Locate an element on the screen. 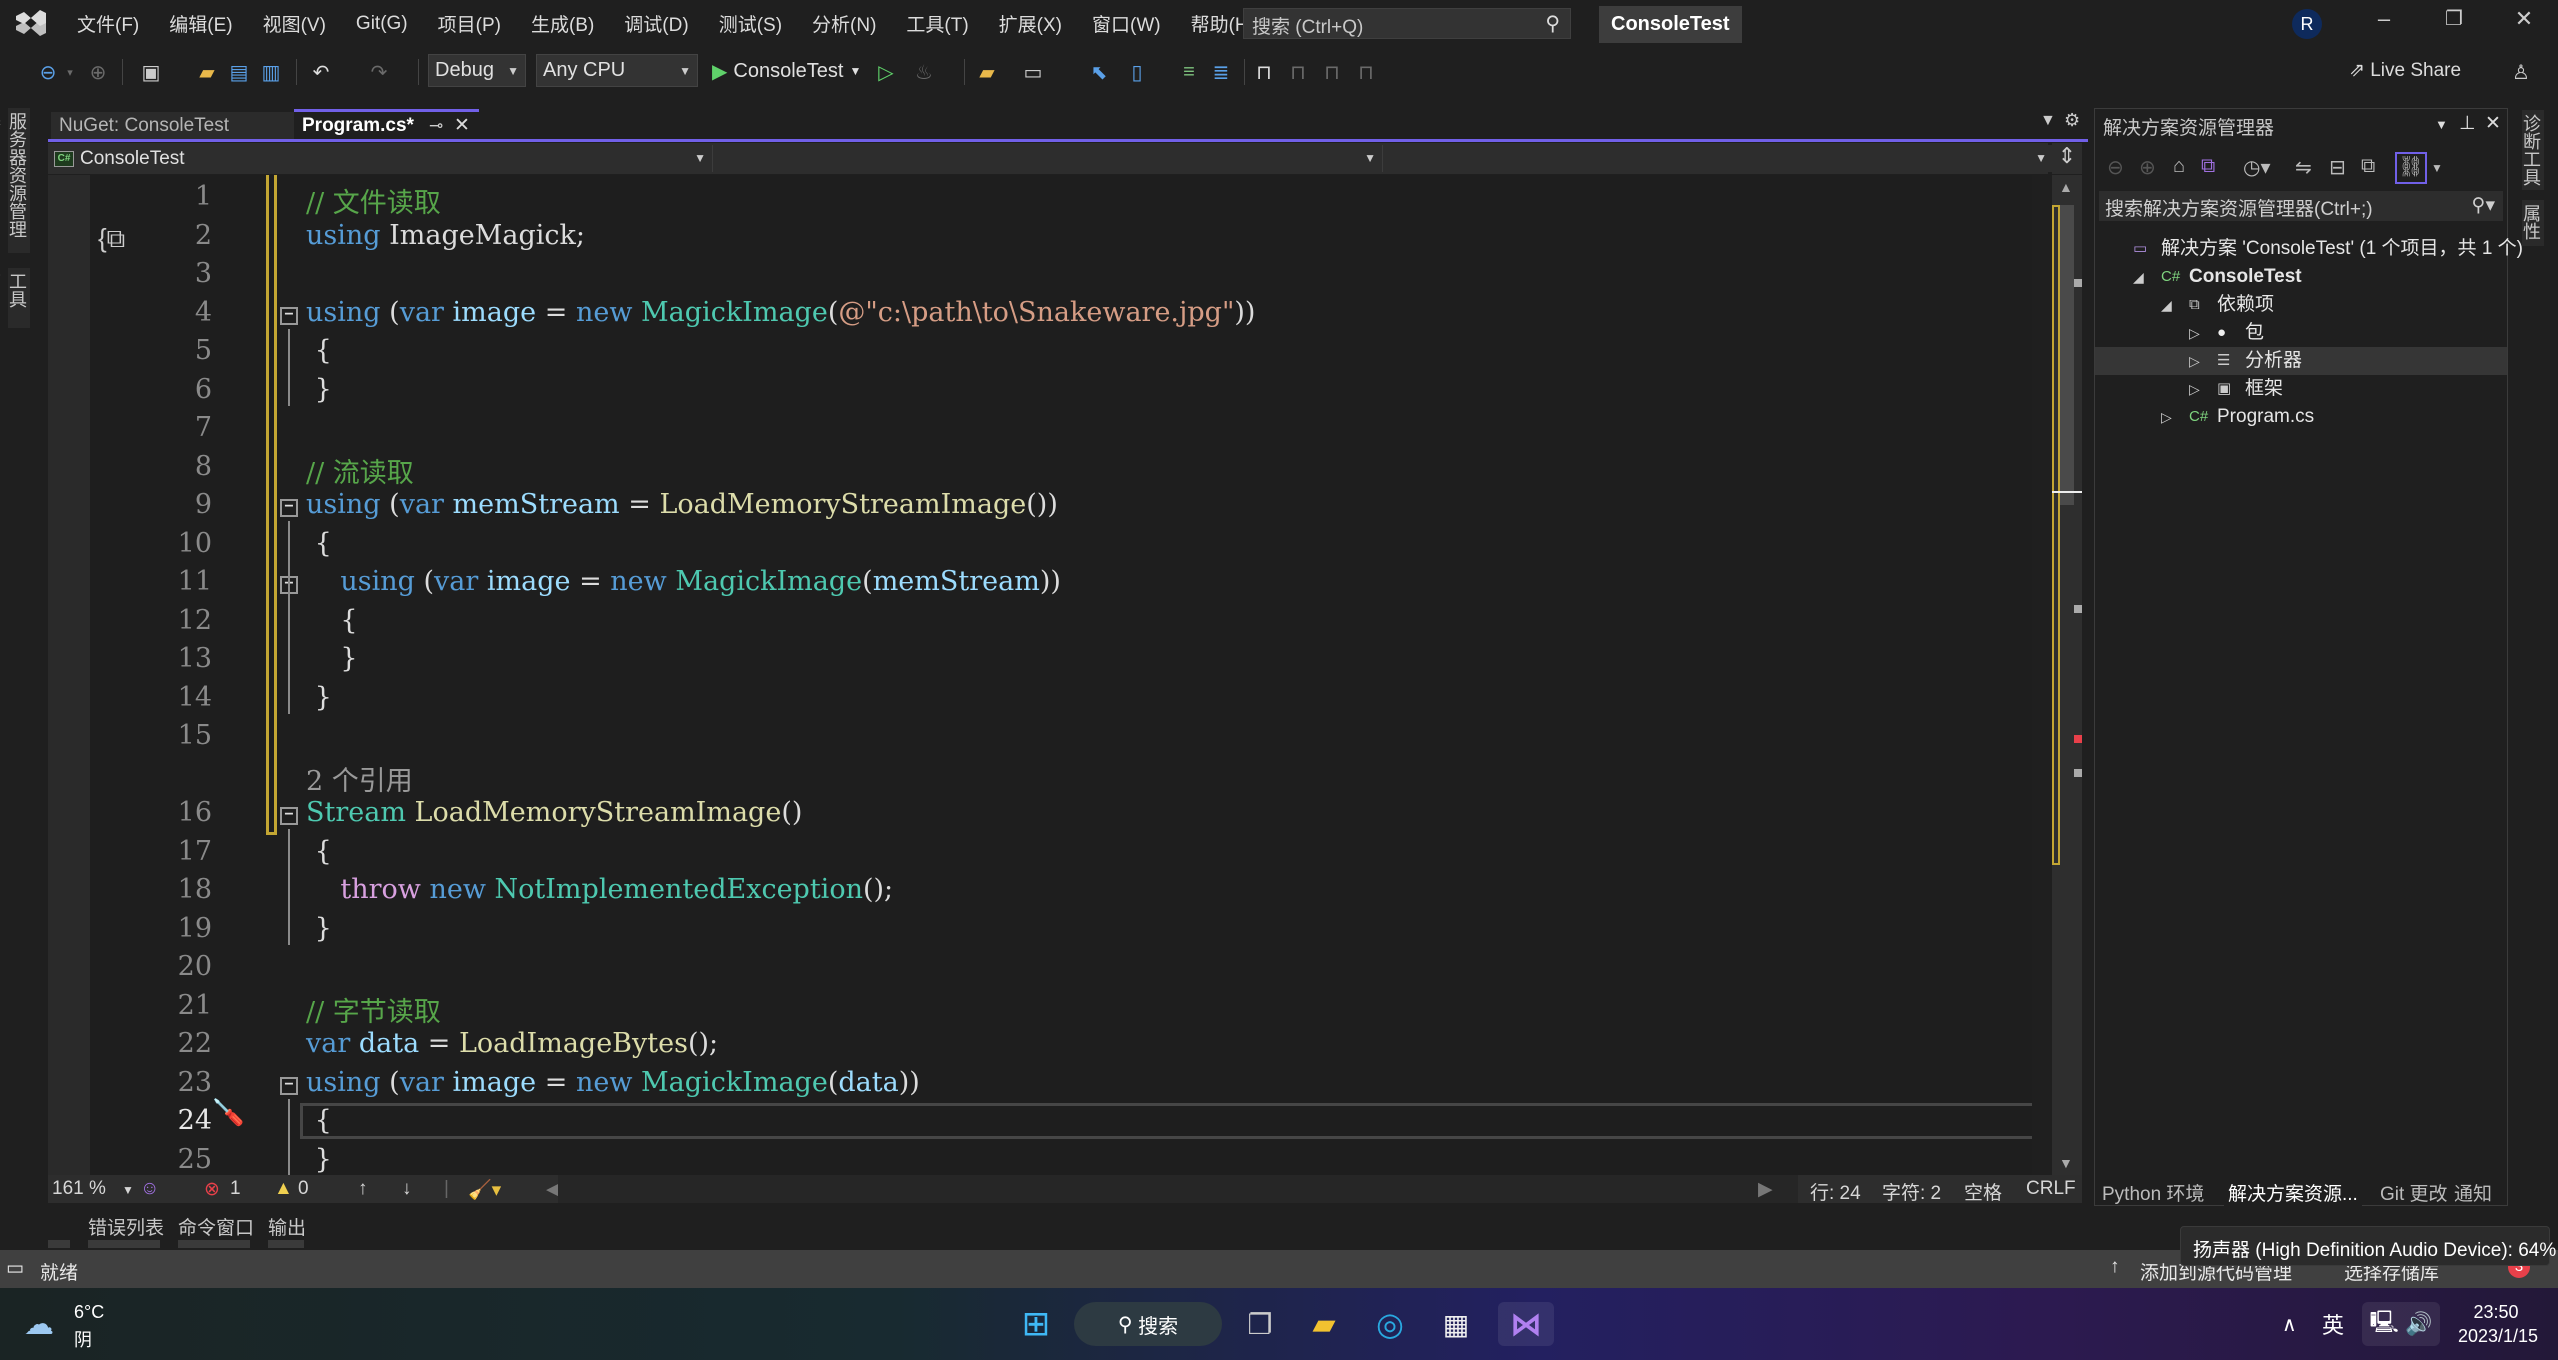 This screenshot has height=1360, width=2558. show-hidden-icons-icon: ∧ is located at coordinates (2289, 1324).